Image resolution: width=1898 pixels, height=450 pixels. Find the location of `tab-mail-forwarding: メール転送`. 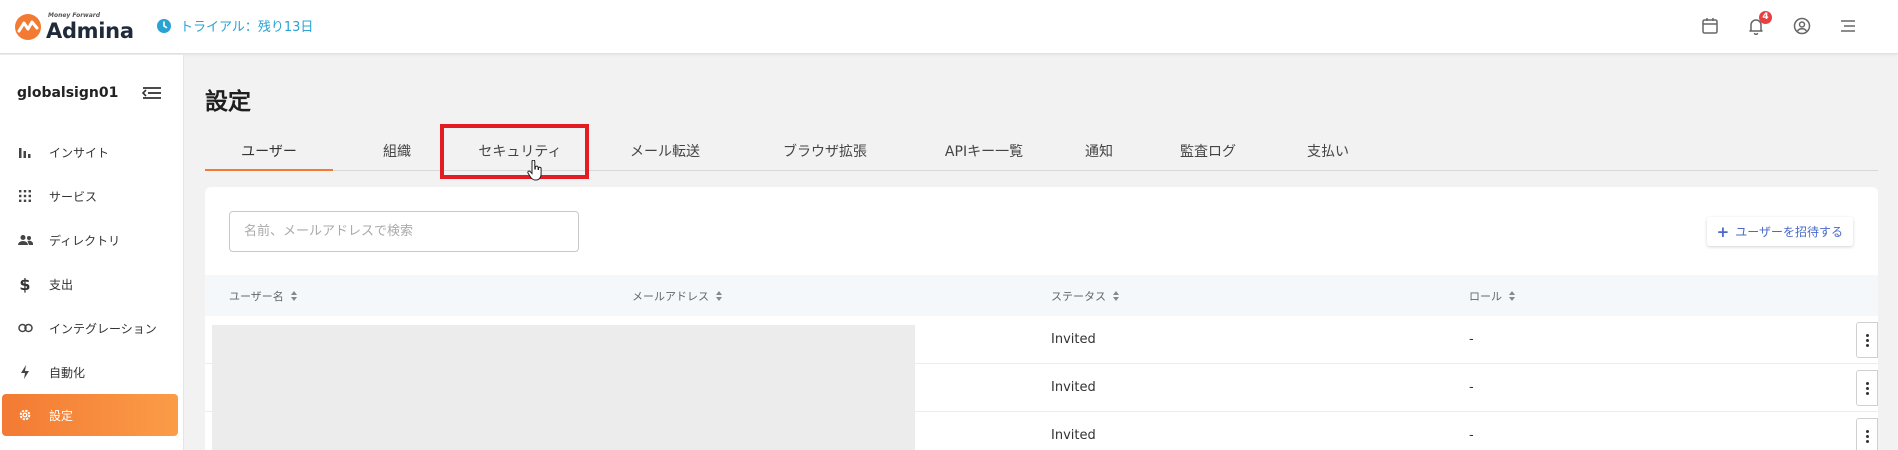

tab-mail-forwarding: メール転送 is located at coordinates (665, 155).